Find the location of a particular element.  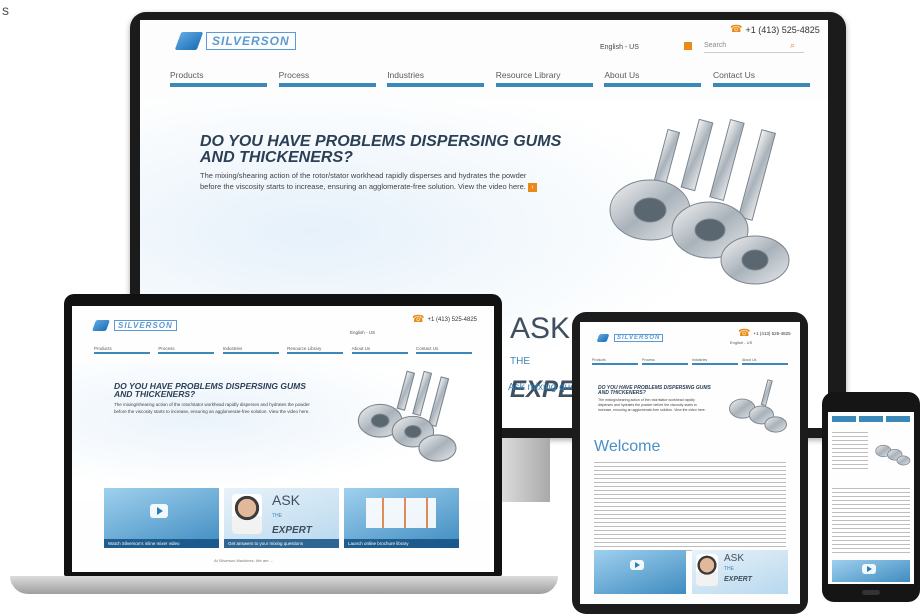

tablet-ask-expert-text: ASK THE EXPERT is located at coordinates (738, 569).